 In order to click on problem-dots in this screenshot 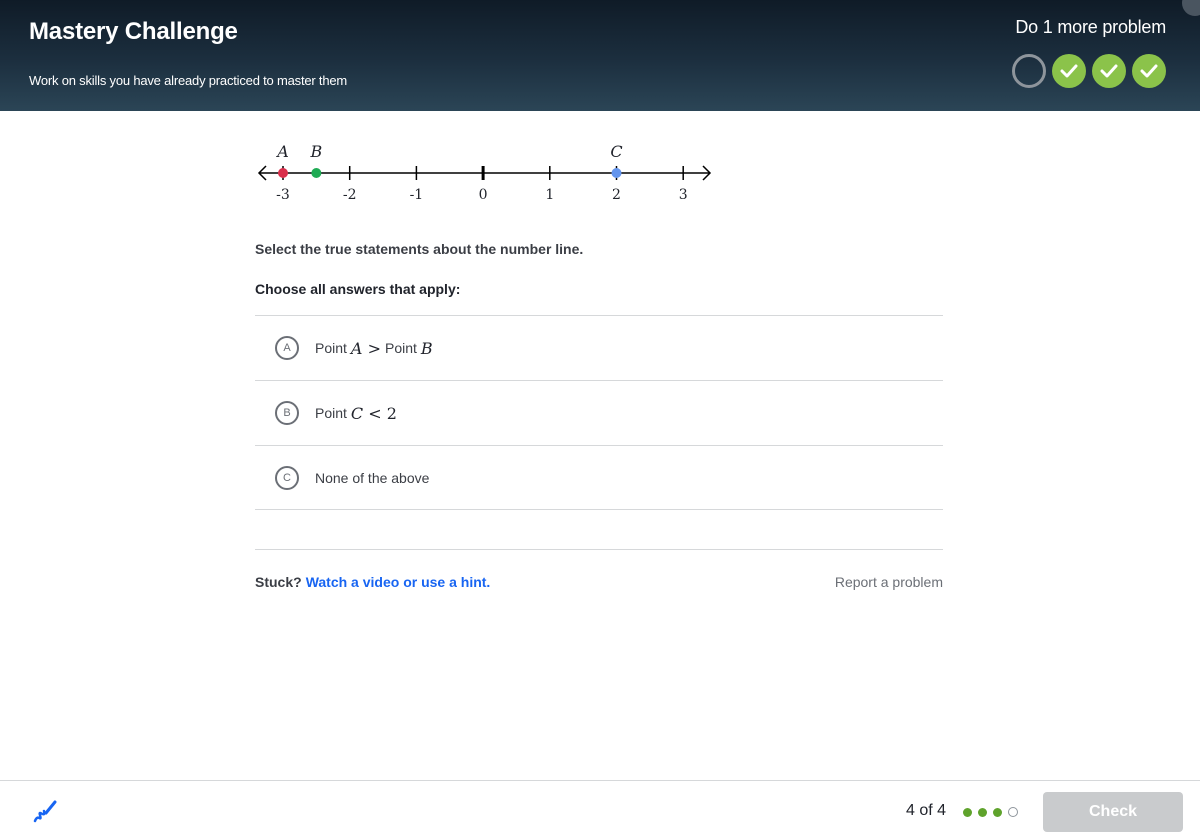, I will do `click(990, 812)`.